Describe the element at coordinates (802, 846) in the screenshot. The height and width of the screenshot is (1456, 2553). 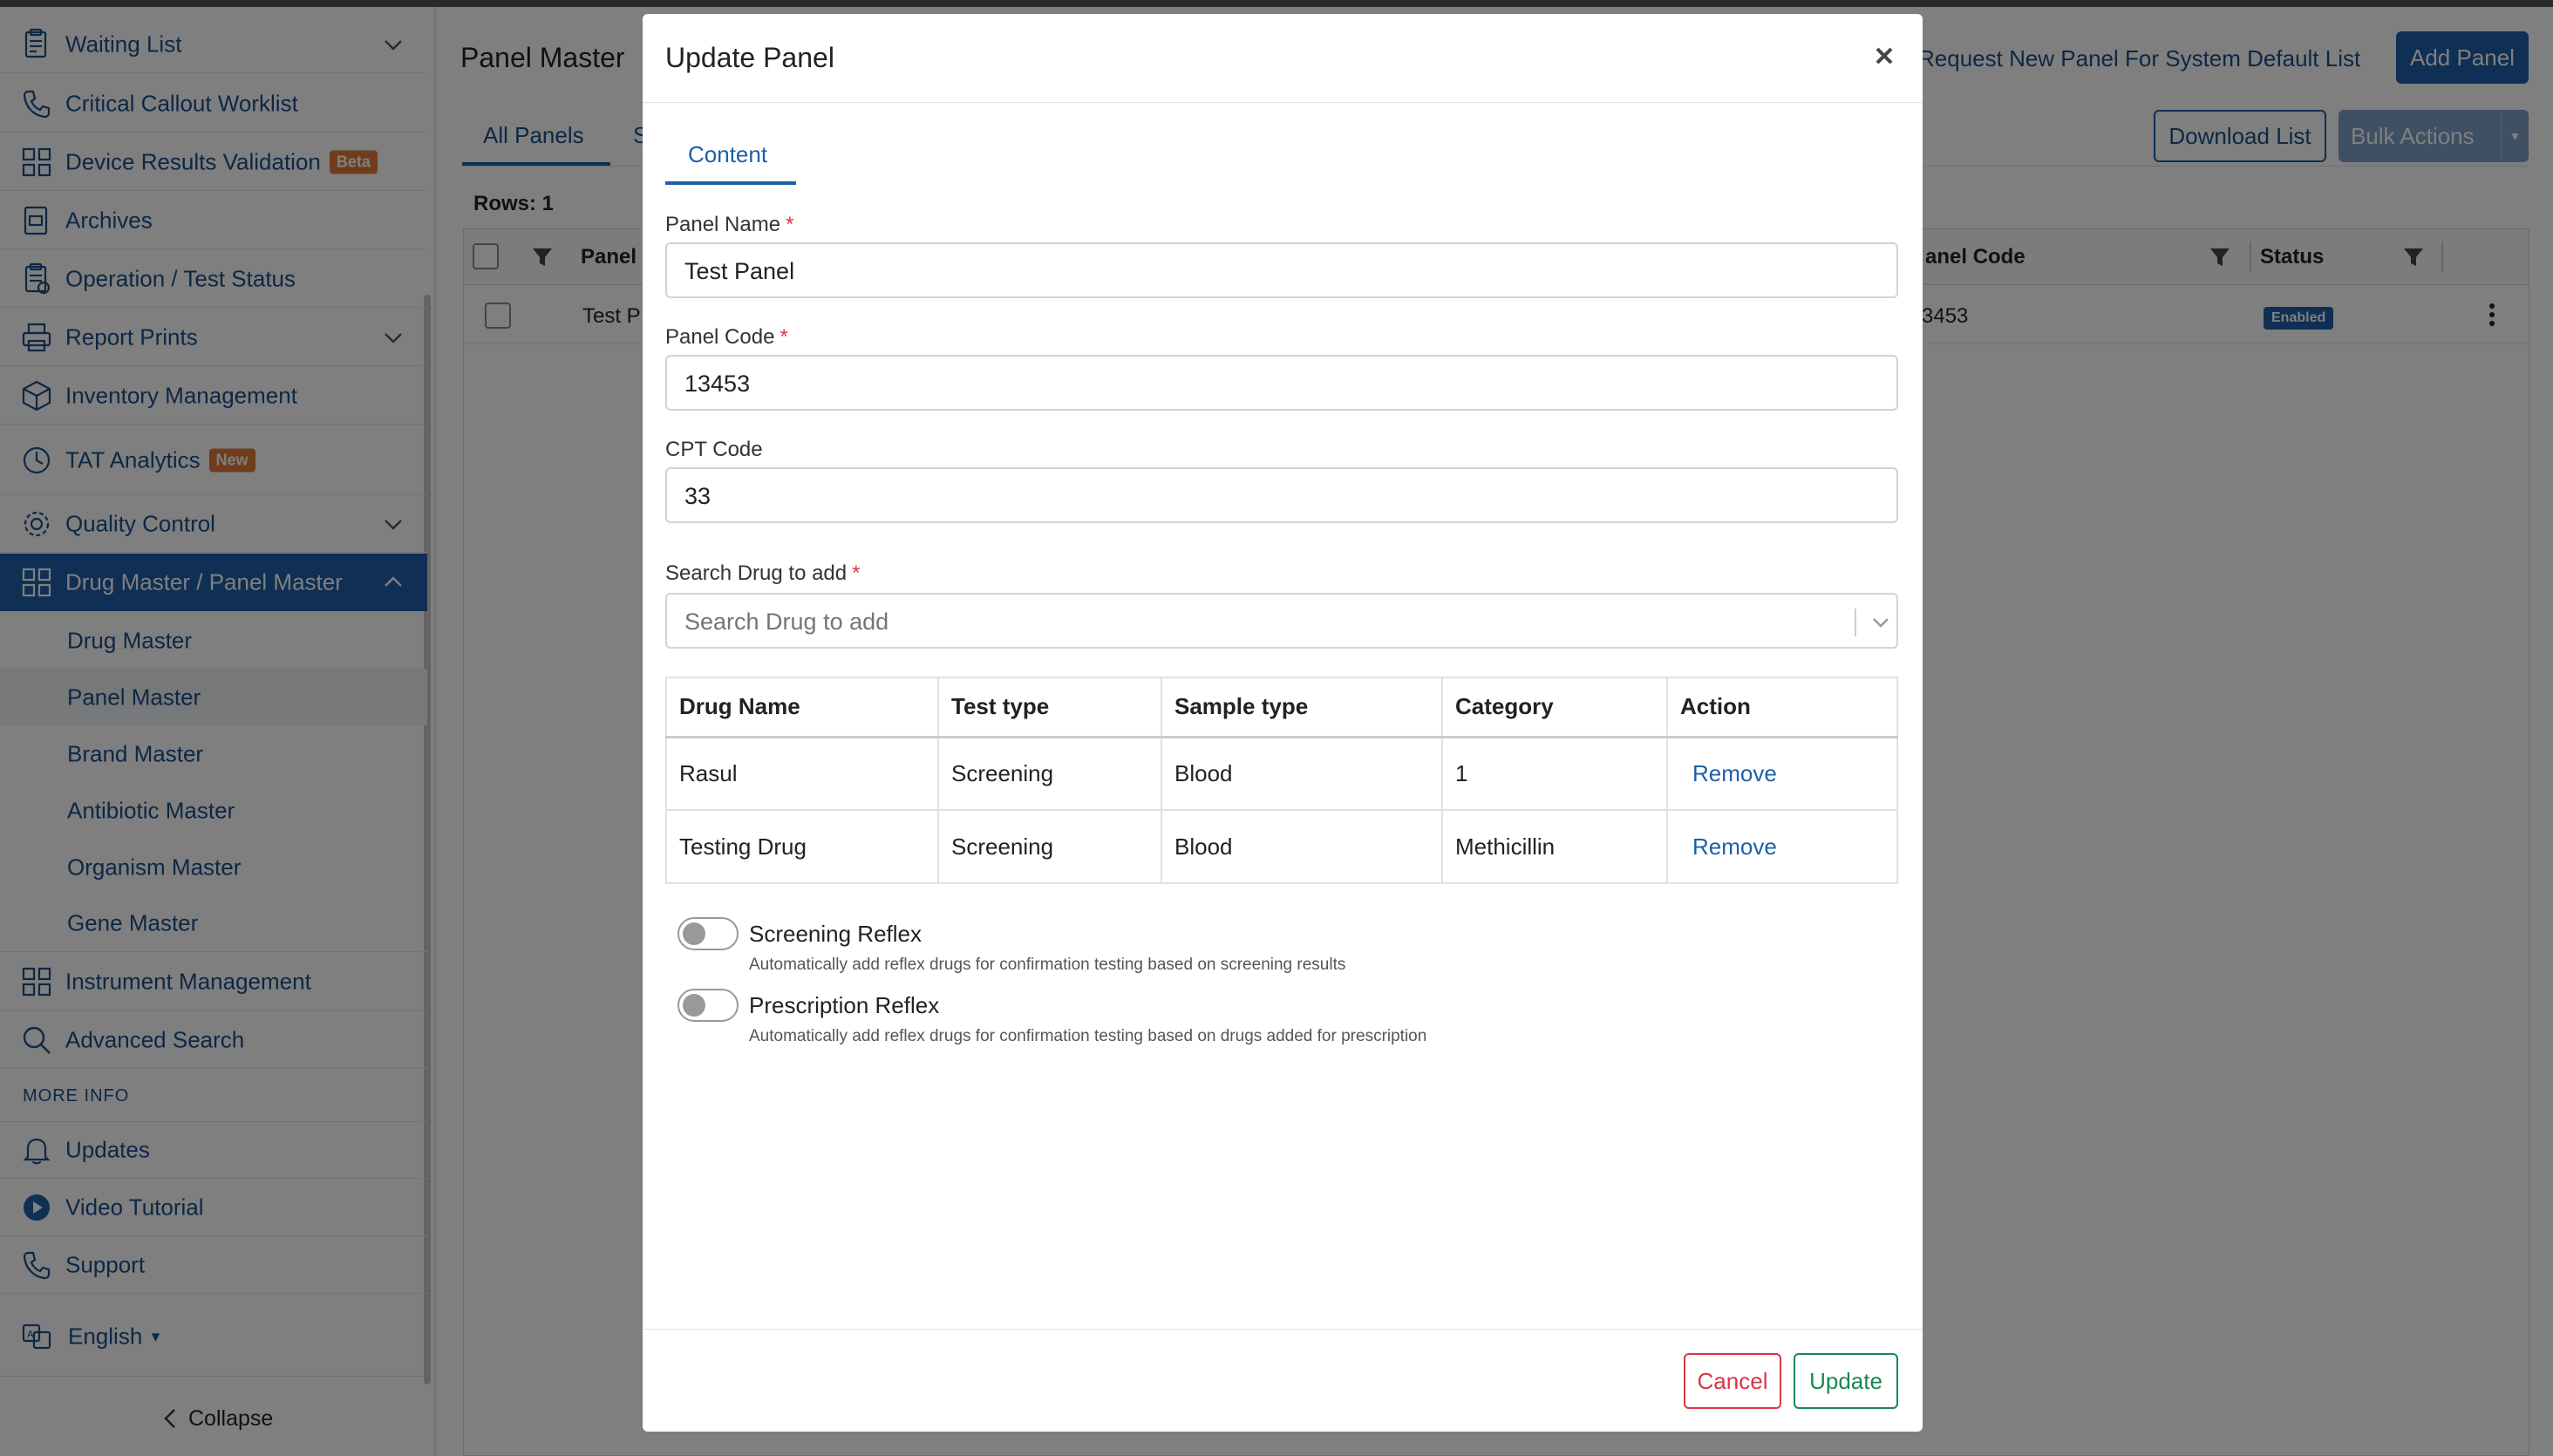
I see `cell-drug-name: Testing Drug` at that location.